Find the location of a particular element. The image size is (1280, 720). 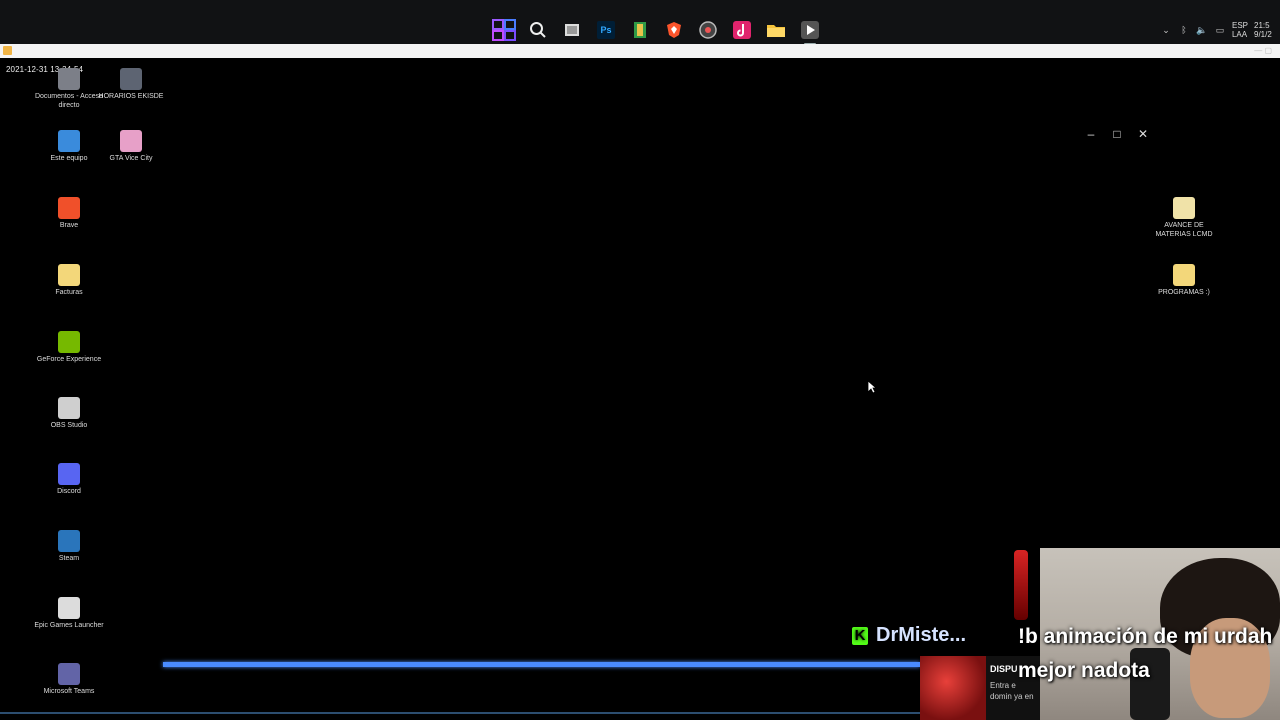

desktop-icon: Facturas is located at coordinates (69, 280).